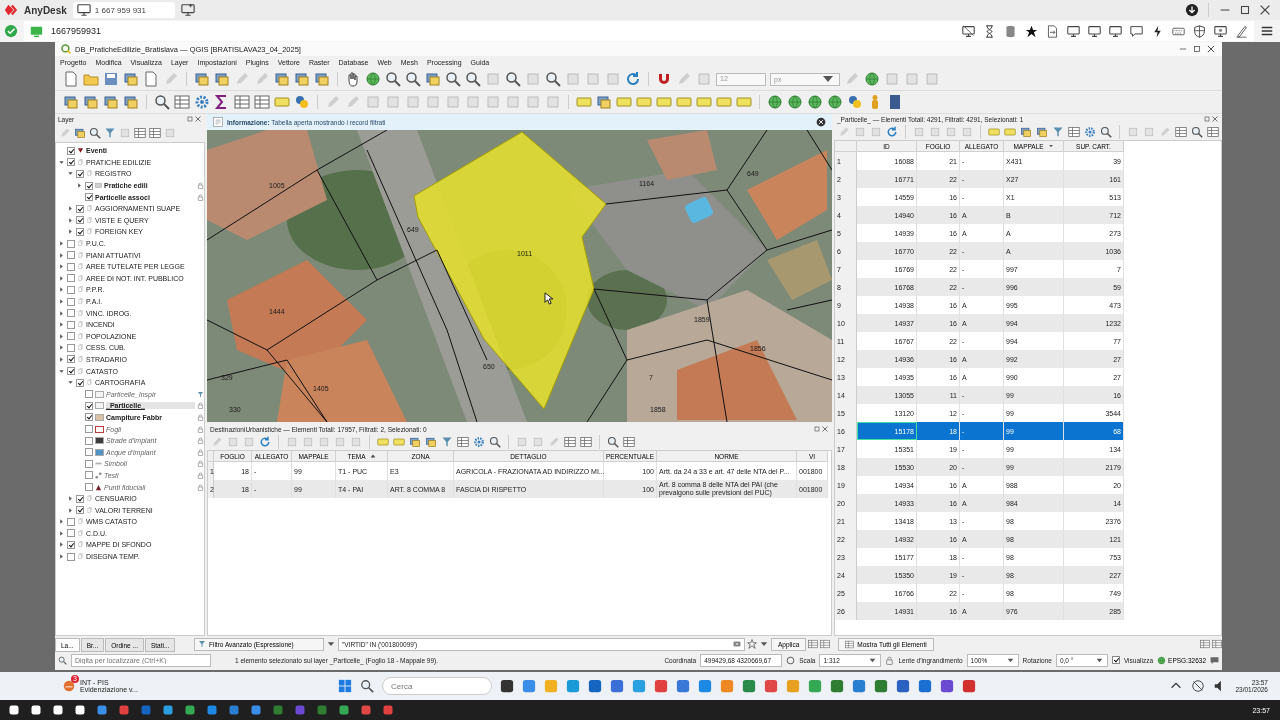  I want to click on download-icon, so click(1192, 10).